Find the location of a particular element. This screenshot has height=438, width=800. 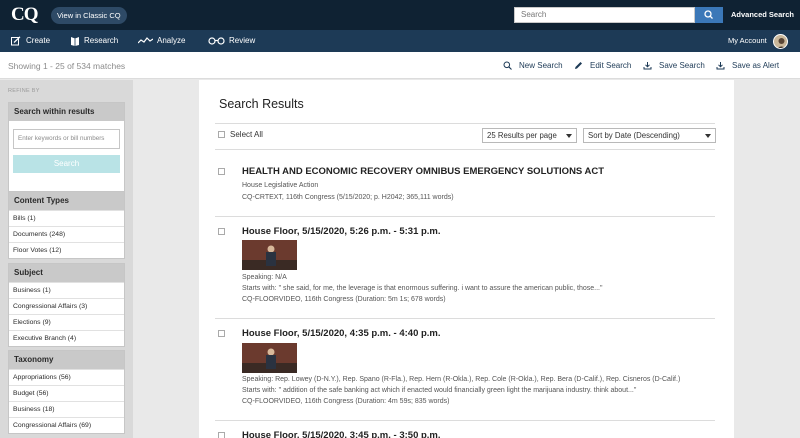

result-meta: House Legislative Action is located at coordinates (280, 185).